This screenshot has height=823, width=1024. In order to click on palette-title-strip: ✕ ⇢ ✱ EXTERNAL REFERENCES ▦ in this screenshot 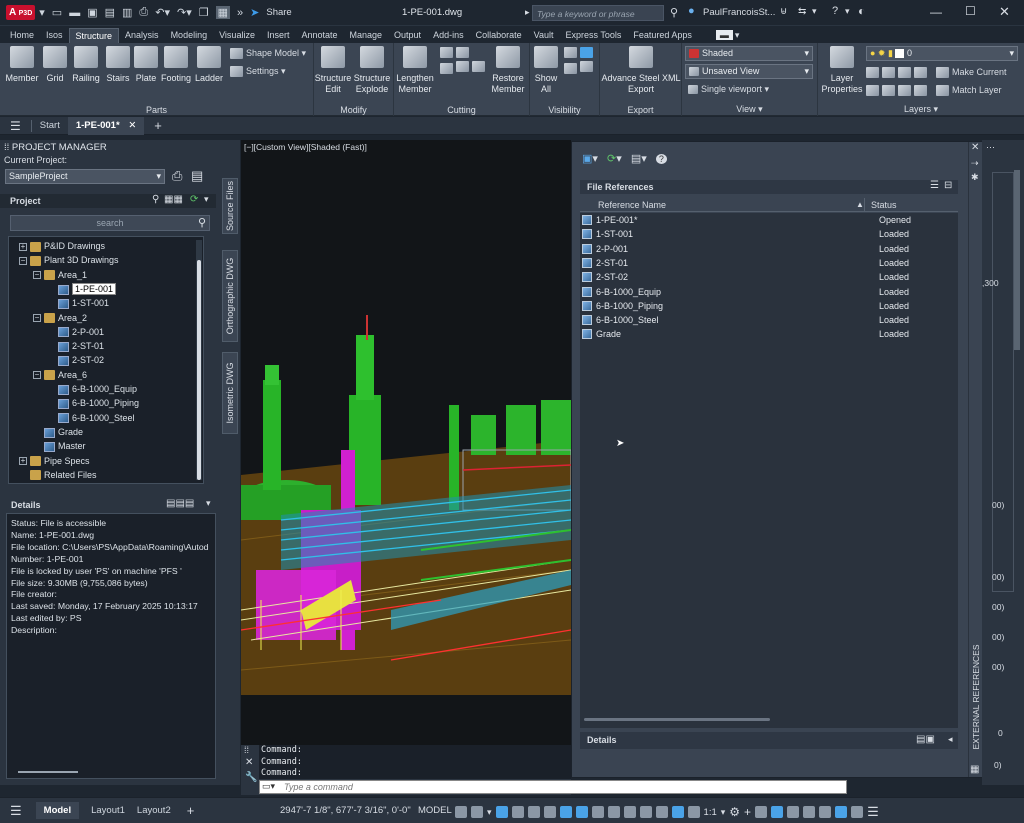, I will do `click(975, 459)`.